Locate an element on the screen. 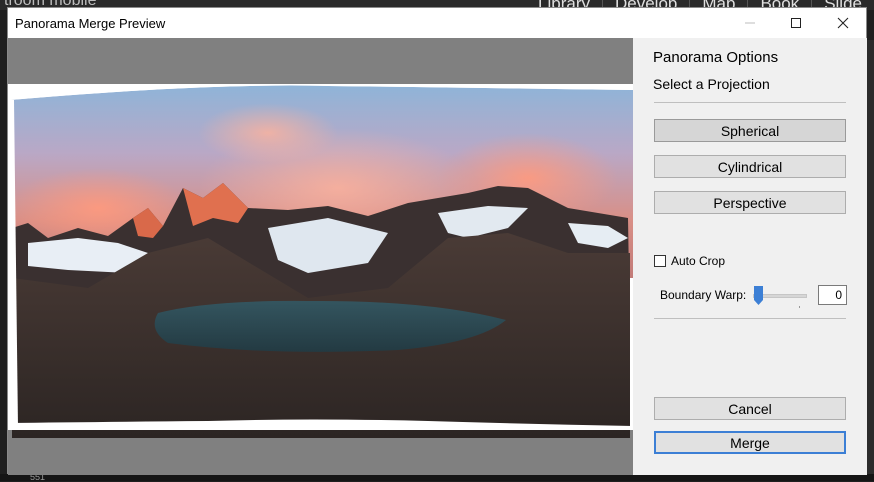 The height and width of the screenshot is (482, 874). close-button is located at coordinates (843, 23).